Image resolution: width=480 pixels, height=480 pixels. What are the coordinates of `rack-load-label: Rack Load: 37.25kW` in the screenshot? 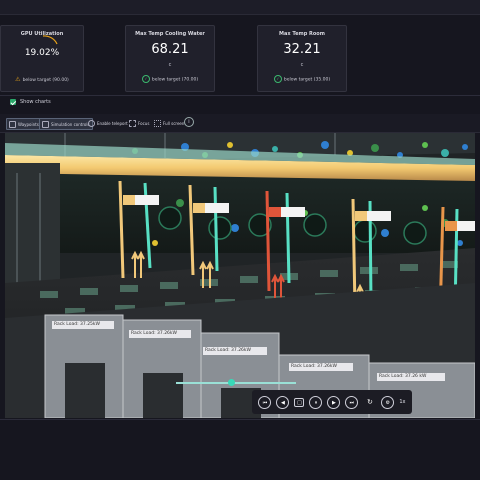 It's located at (83, 325).